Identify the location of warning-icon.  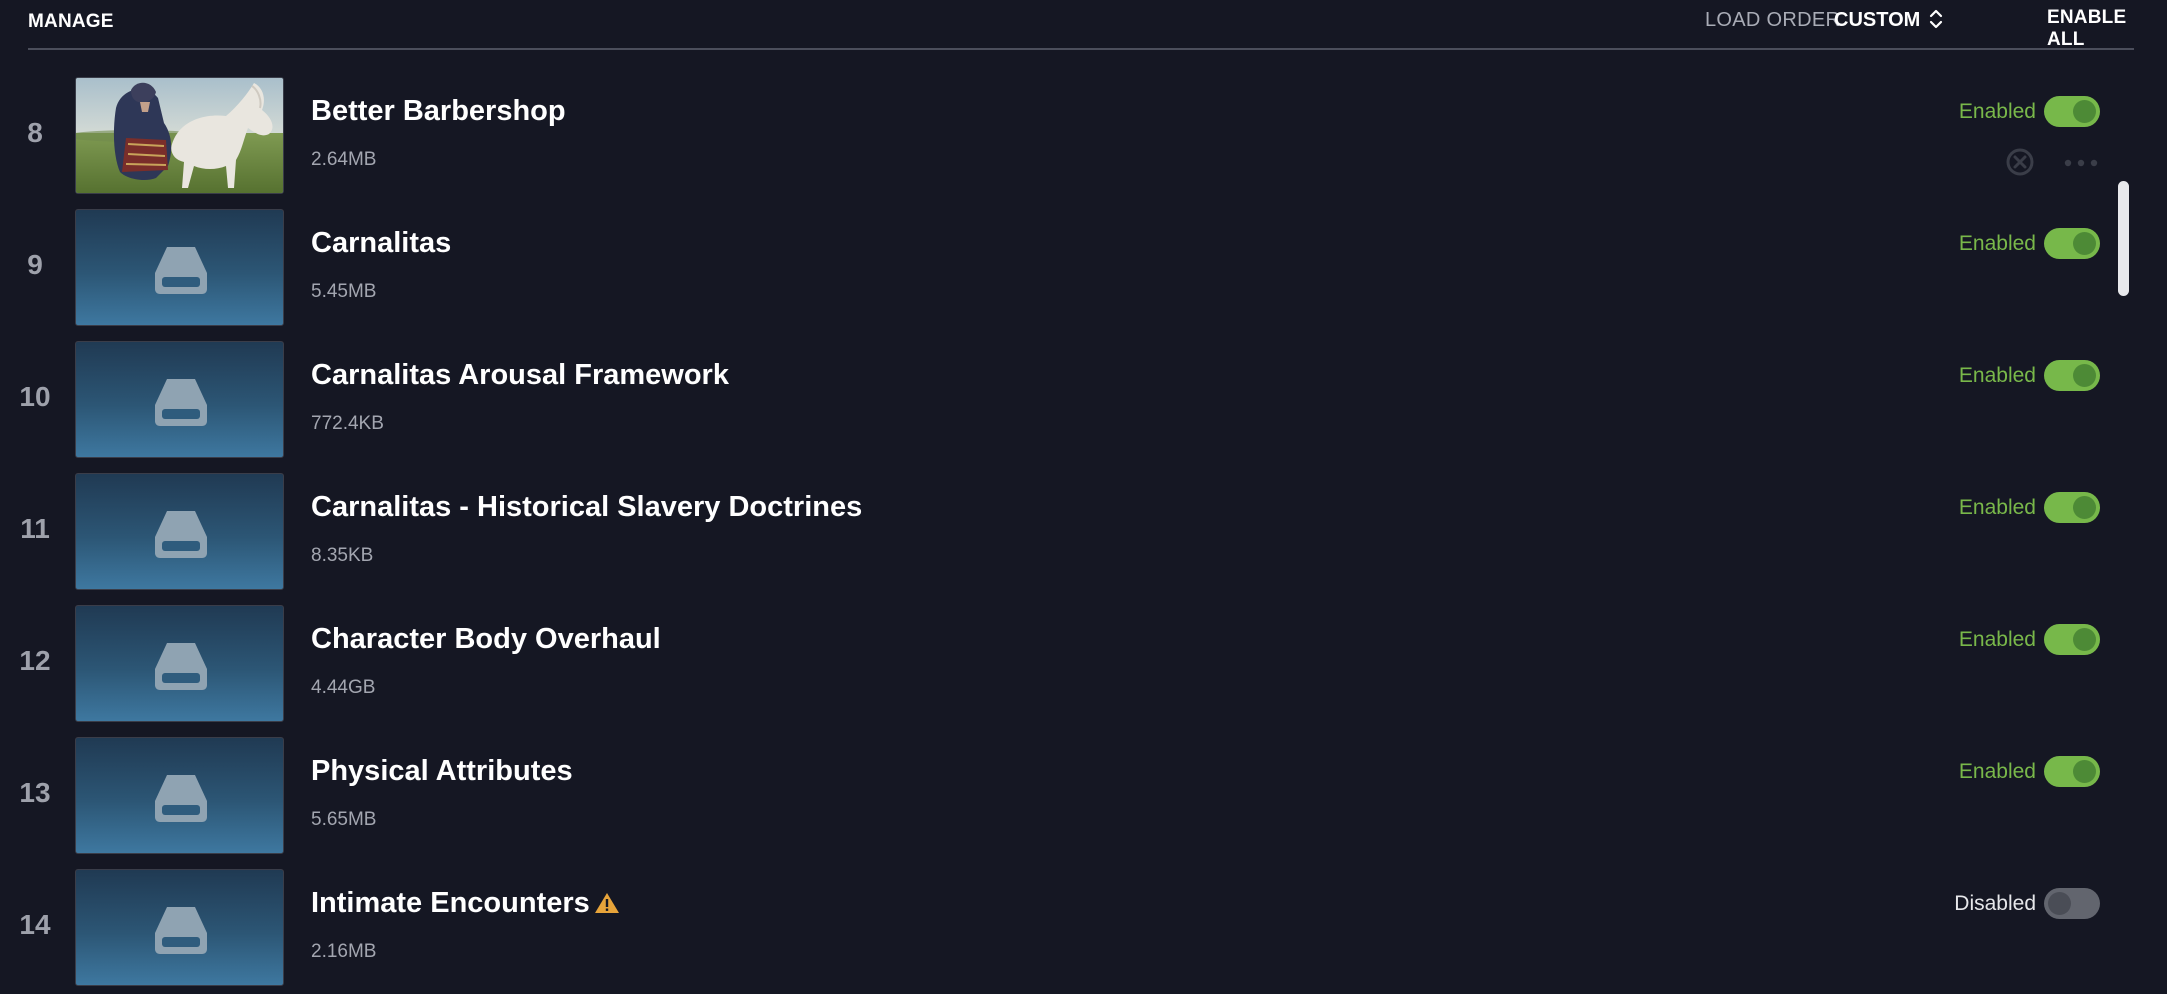
(607, 903).